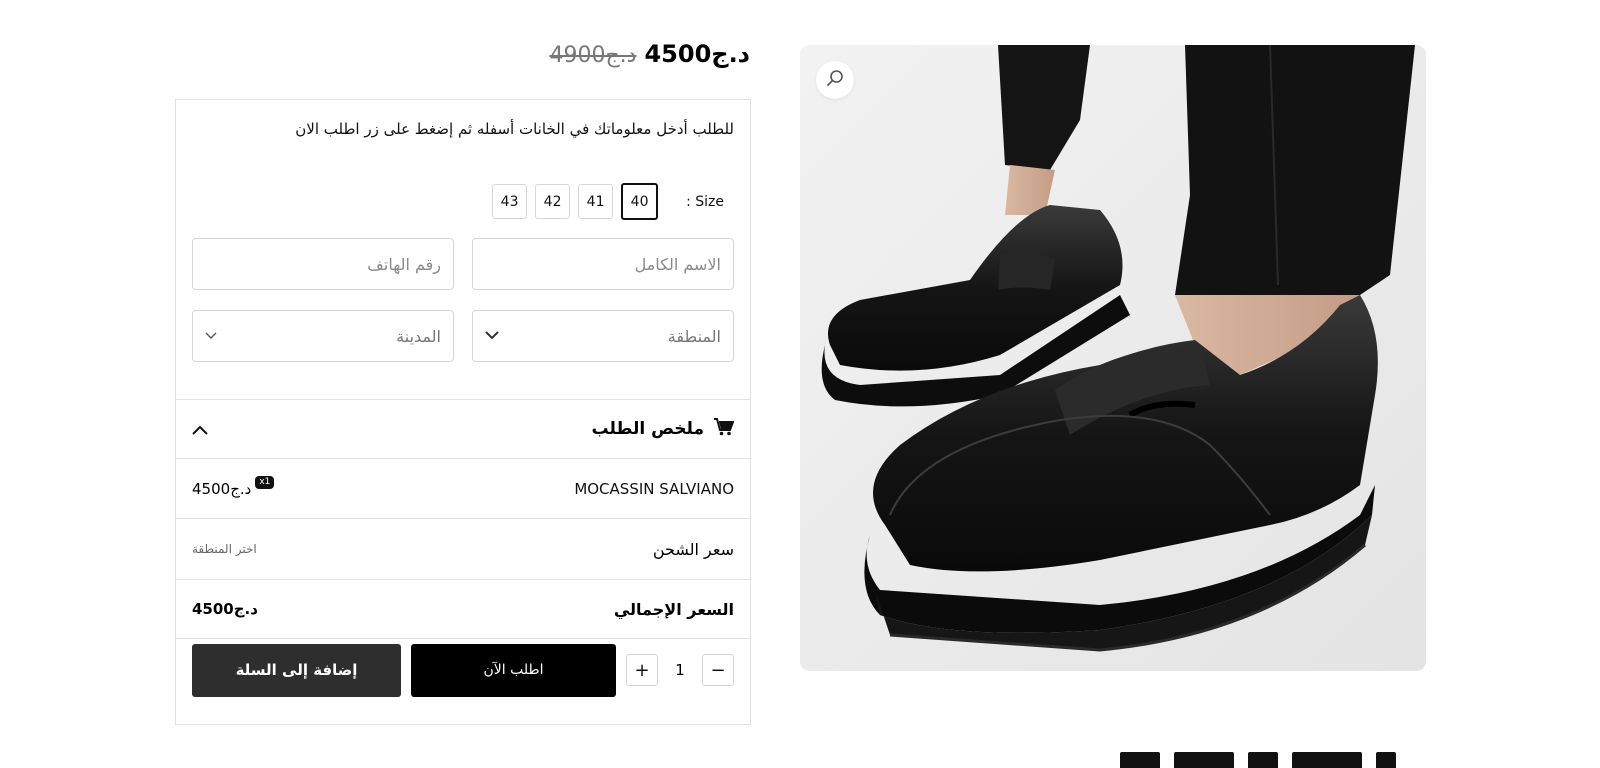  Describe the element at coordinates (694, 336) in the screenshot. I see `region-select-value: المنطقة` at that location.